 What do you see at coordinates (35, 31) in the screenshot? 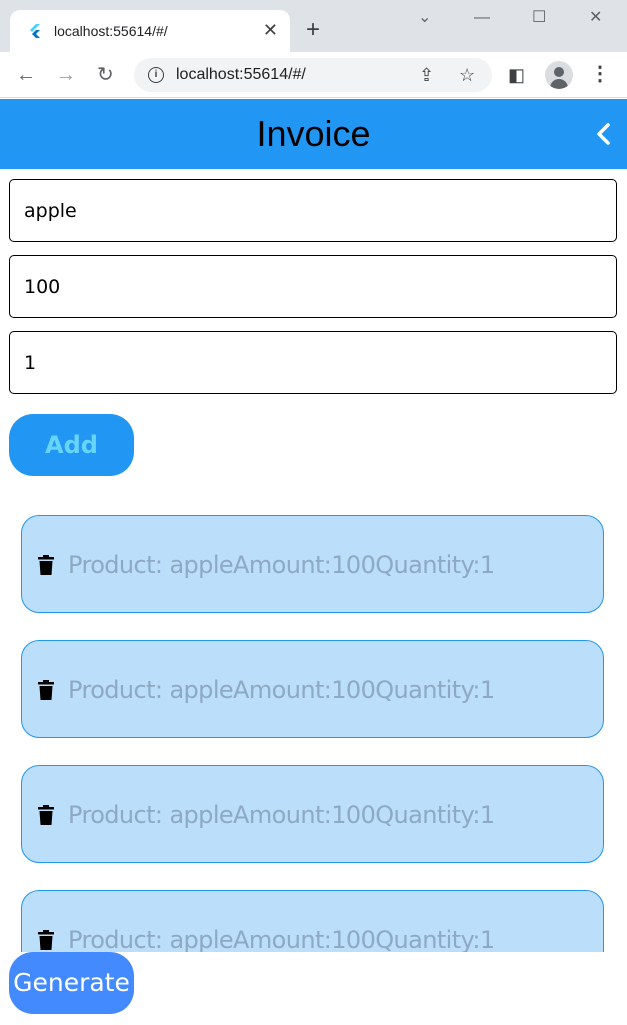
I see `flutter-favicon-icon` at bounding box center [35, 31].